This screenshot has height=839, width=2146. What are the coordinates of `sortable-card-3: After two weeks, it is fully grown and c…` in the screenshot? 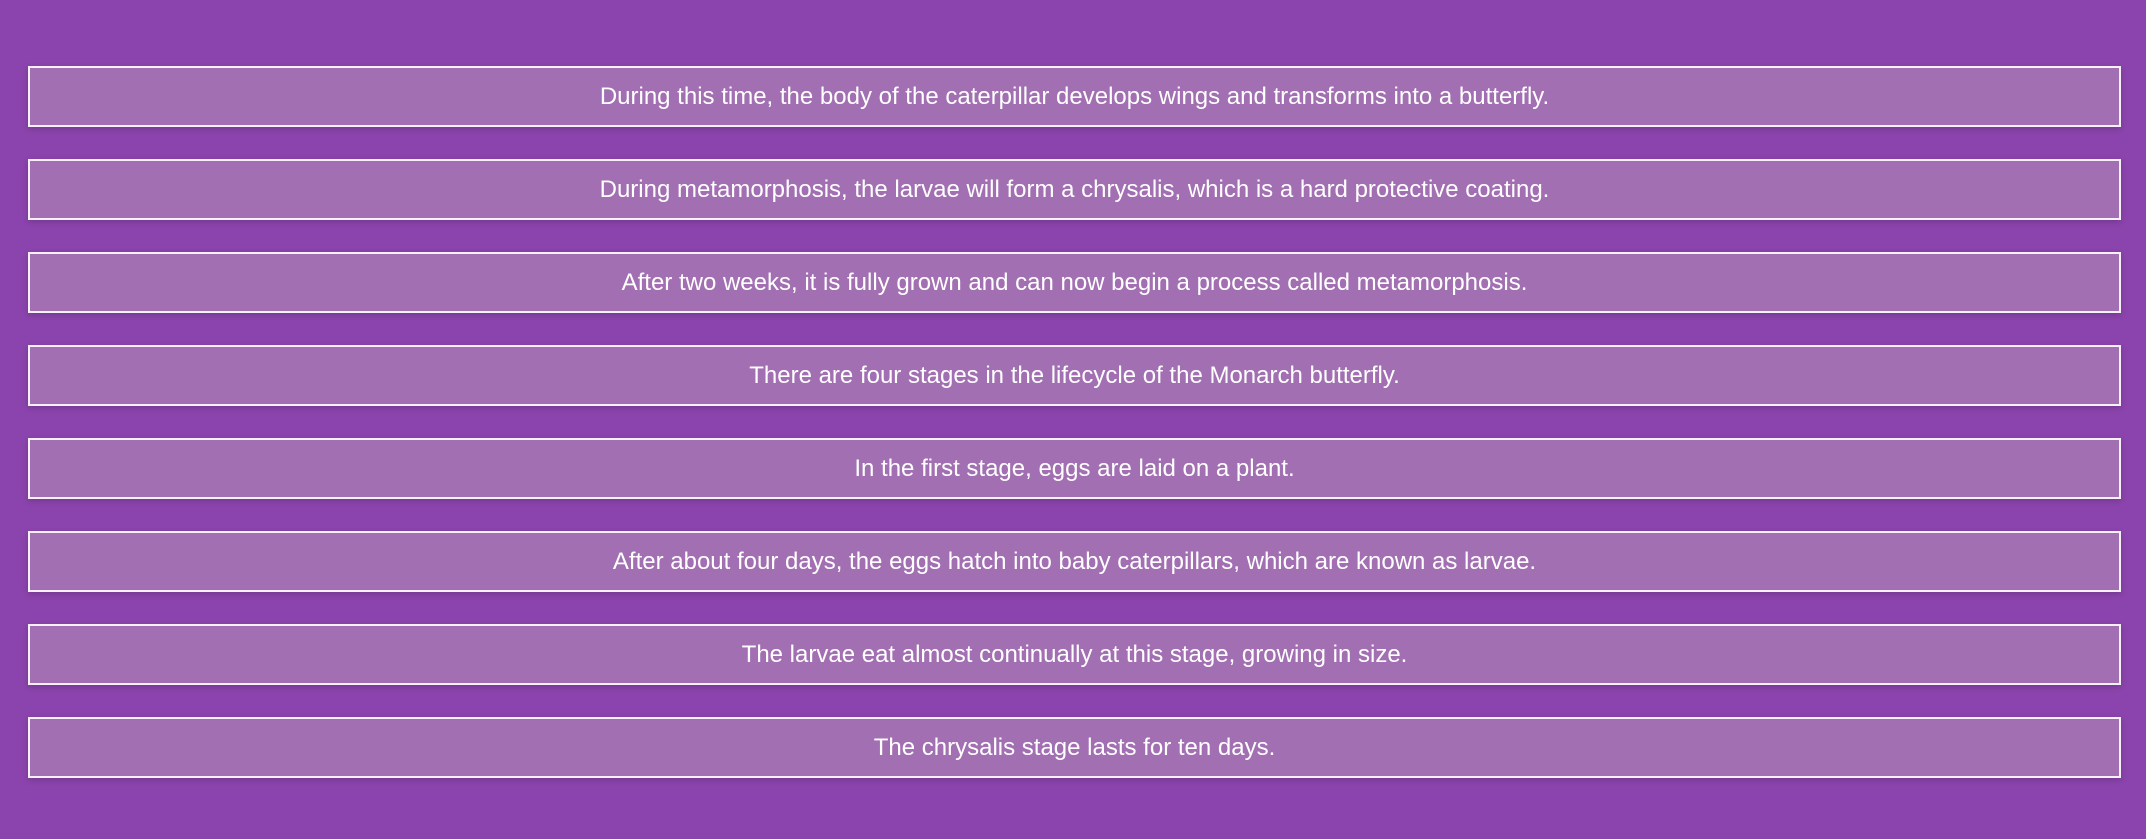 It's located at (1074, 282).